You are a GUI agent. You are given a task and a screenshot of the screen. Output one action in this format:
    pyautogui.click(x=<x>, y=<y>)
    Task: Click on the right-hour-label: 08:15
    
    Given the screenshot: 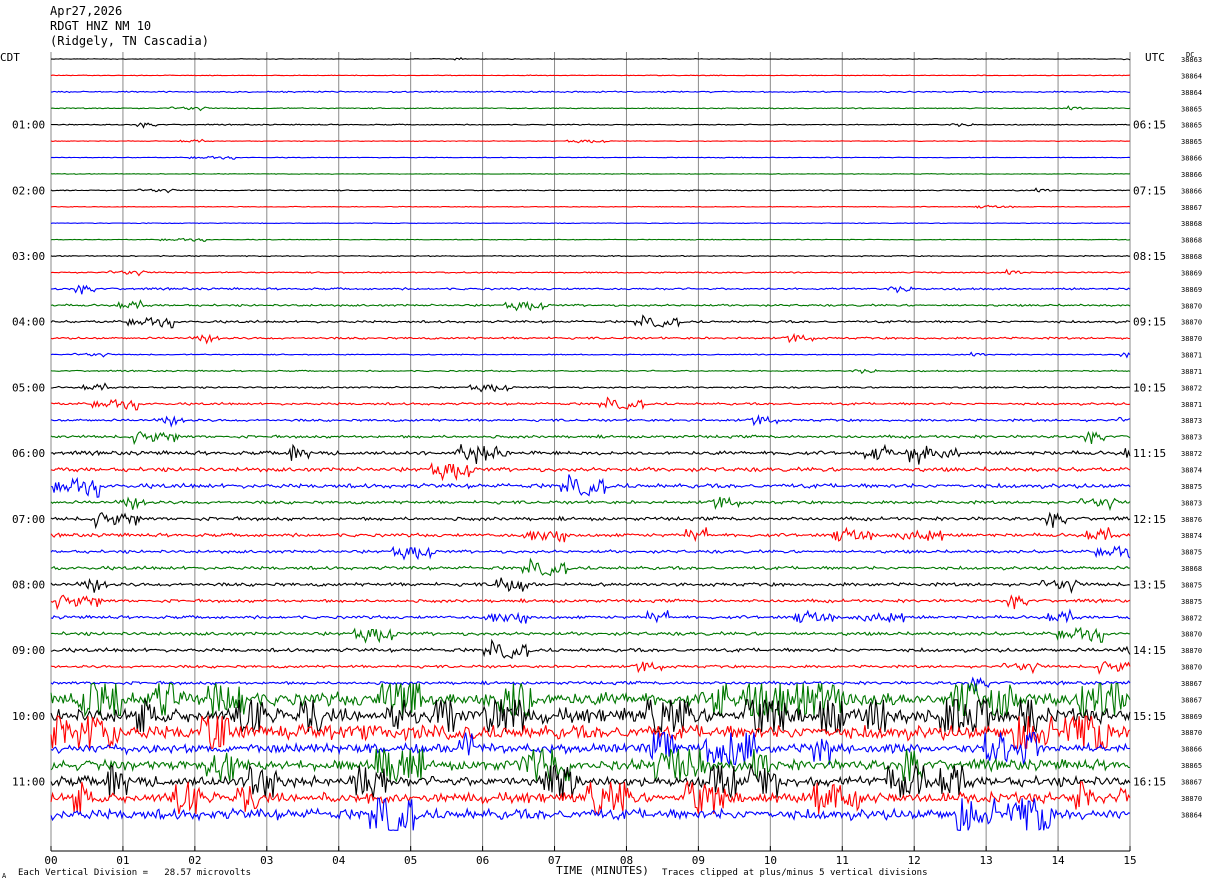 What is the action you would take?
    pyautogui.click(x=1149, y=256)
    